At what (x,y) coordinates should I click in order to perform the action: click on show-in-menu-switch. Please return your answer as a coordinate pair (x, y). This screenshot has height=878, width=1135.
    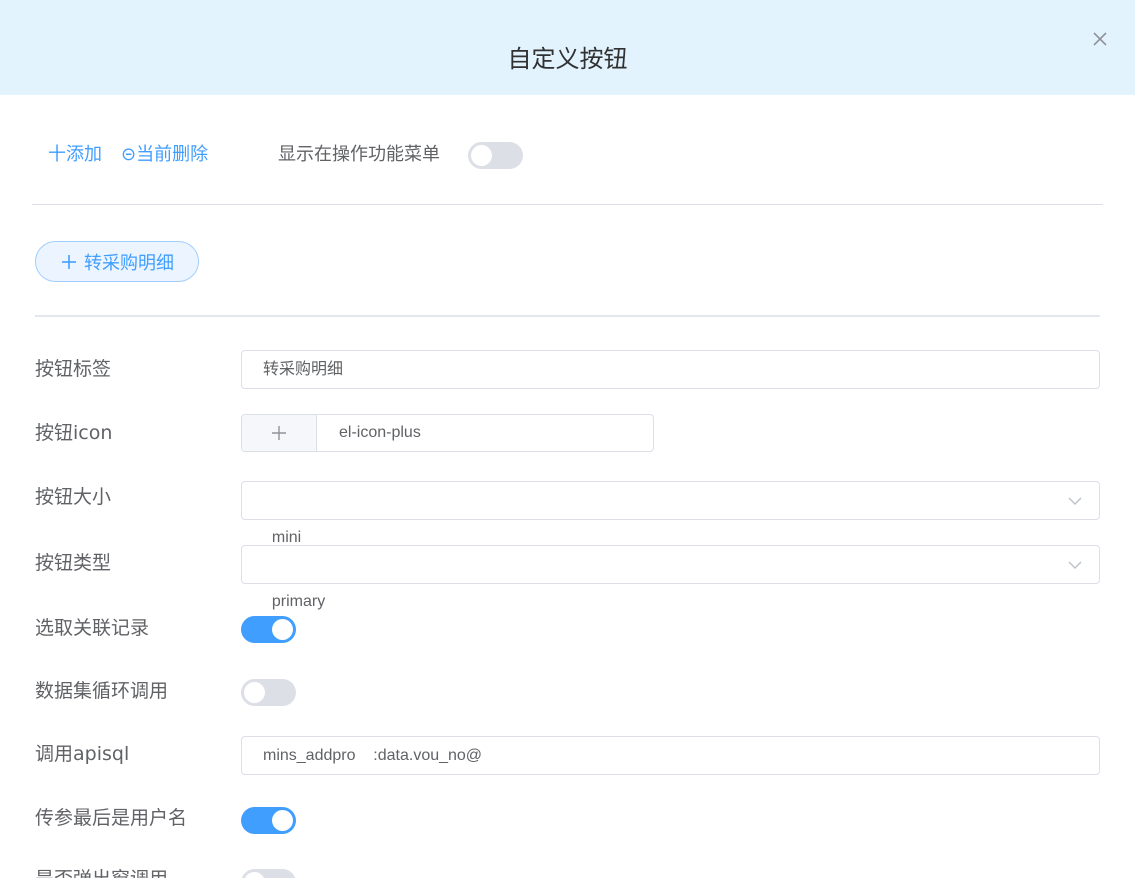
    Looking at the image, I should click on (495, 155).